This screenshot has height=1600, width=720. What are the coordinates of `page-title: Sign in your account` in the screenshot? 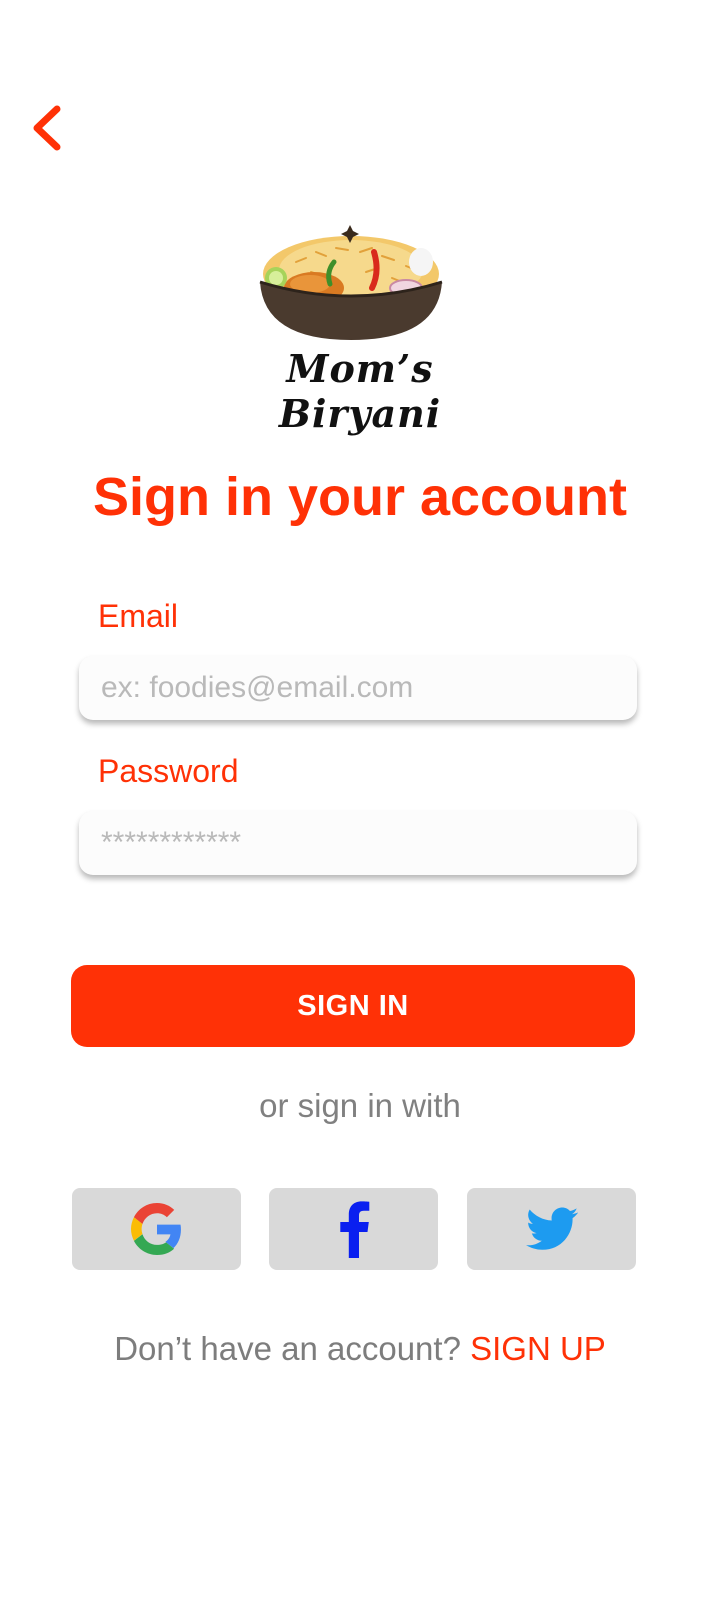 It's located at (360, 497).